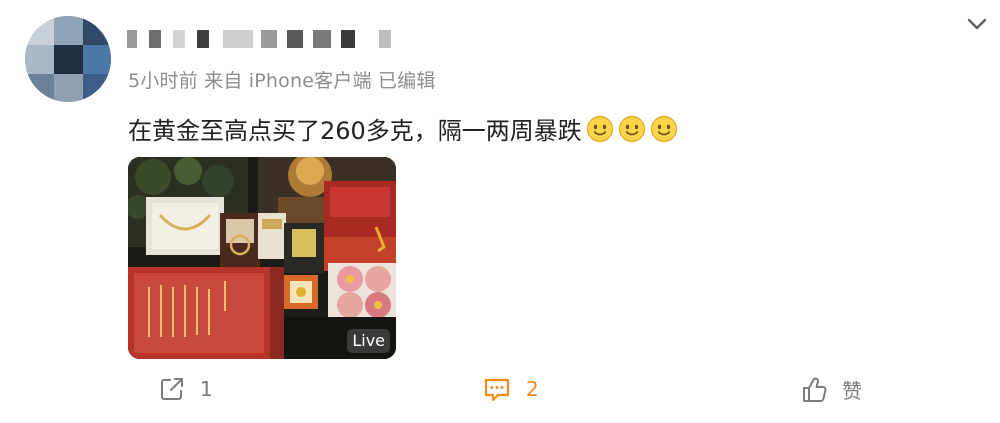 This screenshot has width=1000, height=423. I want to click on avatar, so click(68, 59).